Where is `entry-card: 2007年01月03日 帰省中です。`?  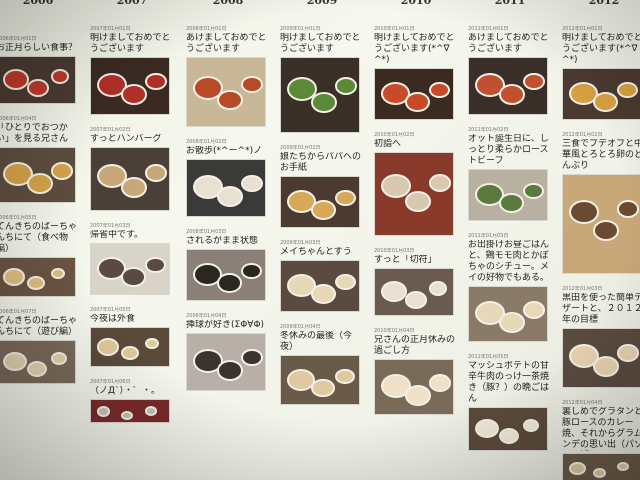
entry-card: 2007年01月03日 帰省中です。 is located at coordinates (131, 259).